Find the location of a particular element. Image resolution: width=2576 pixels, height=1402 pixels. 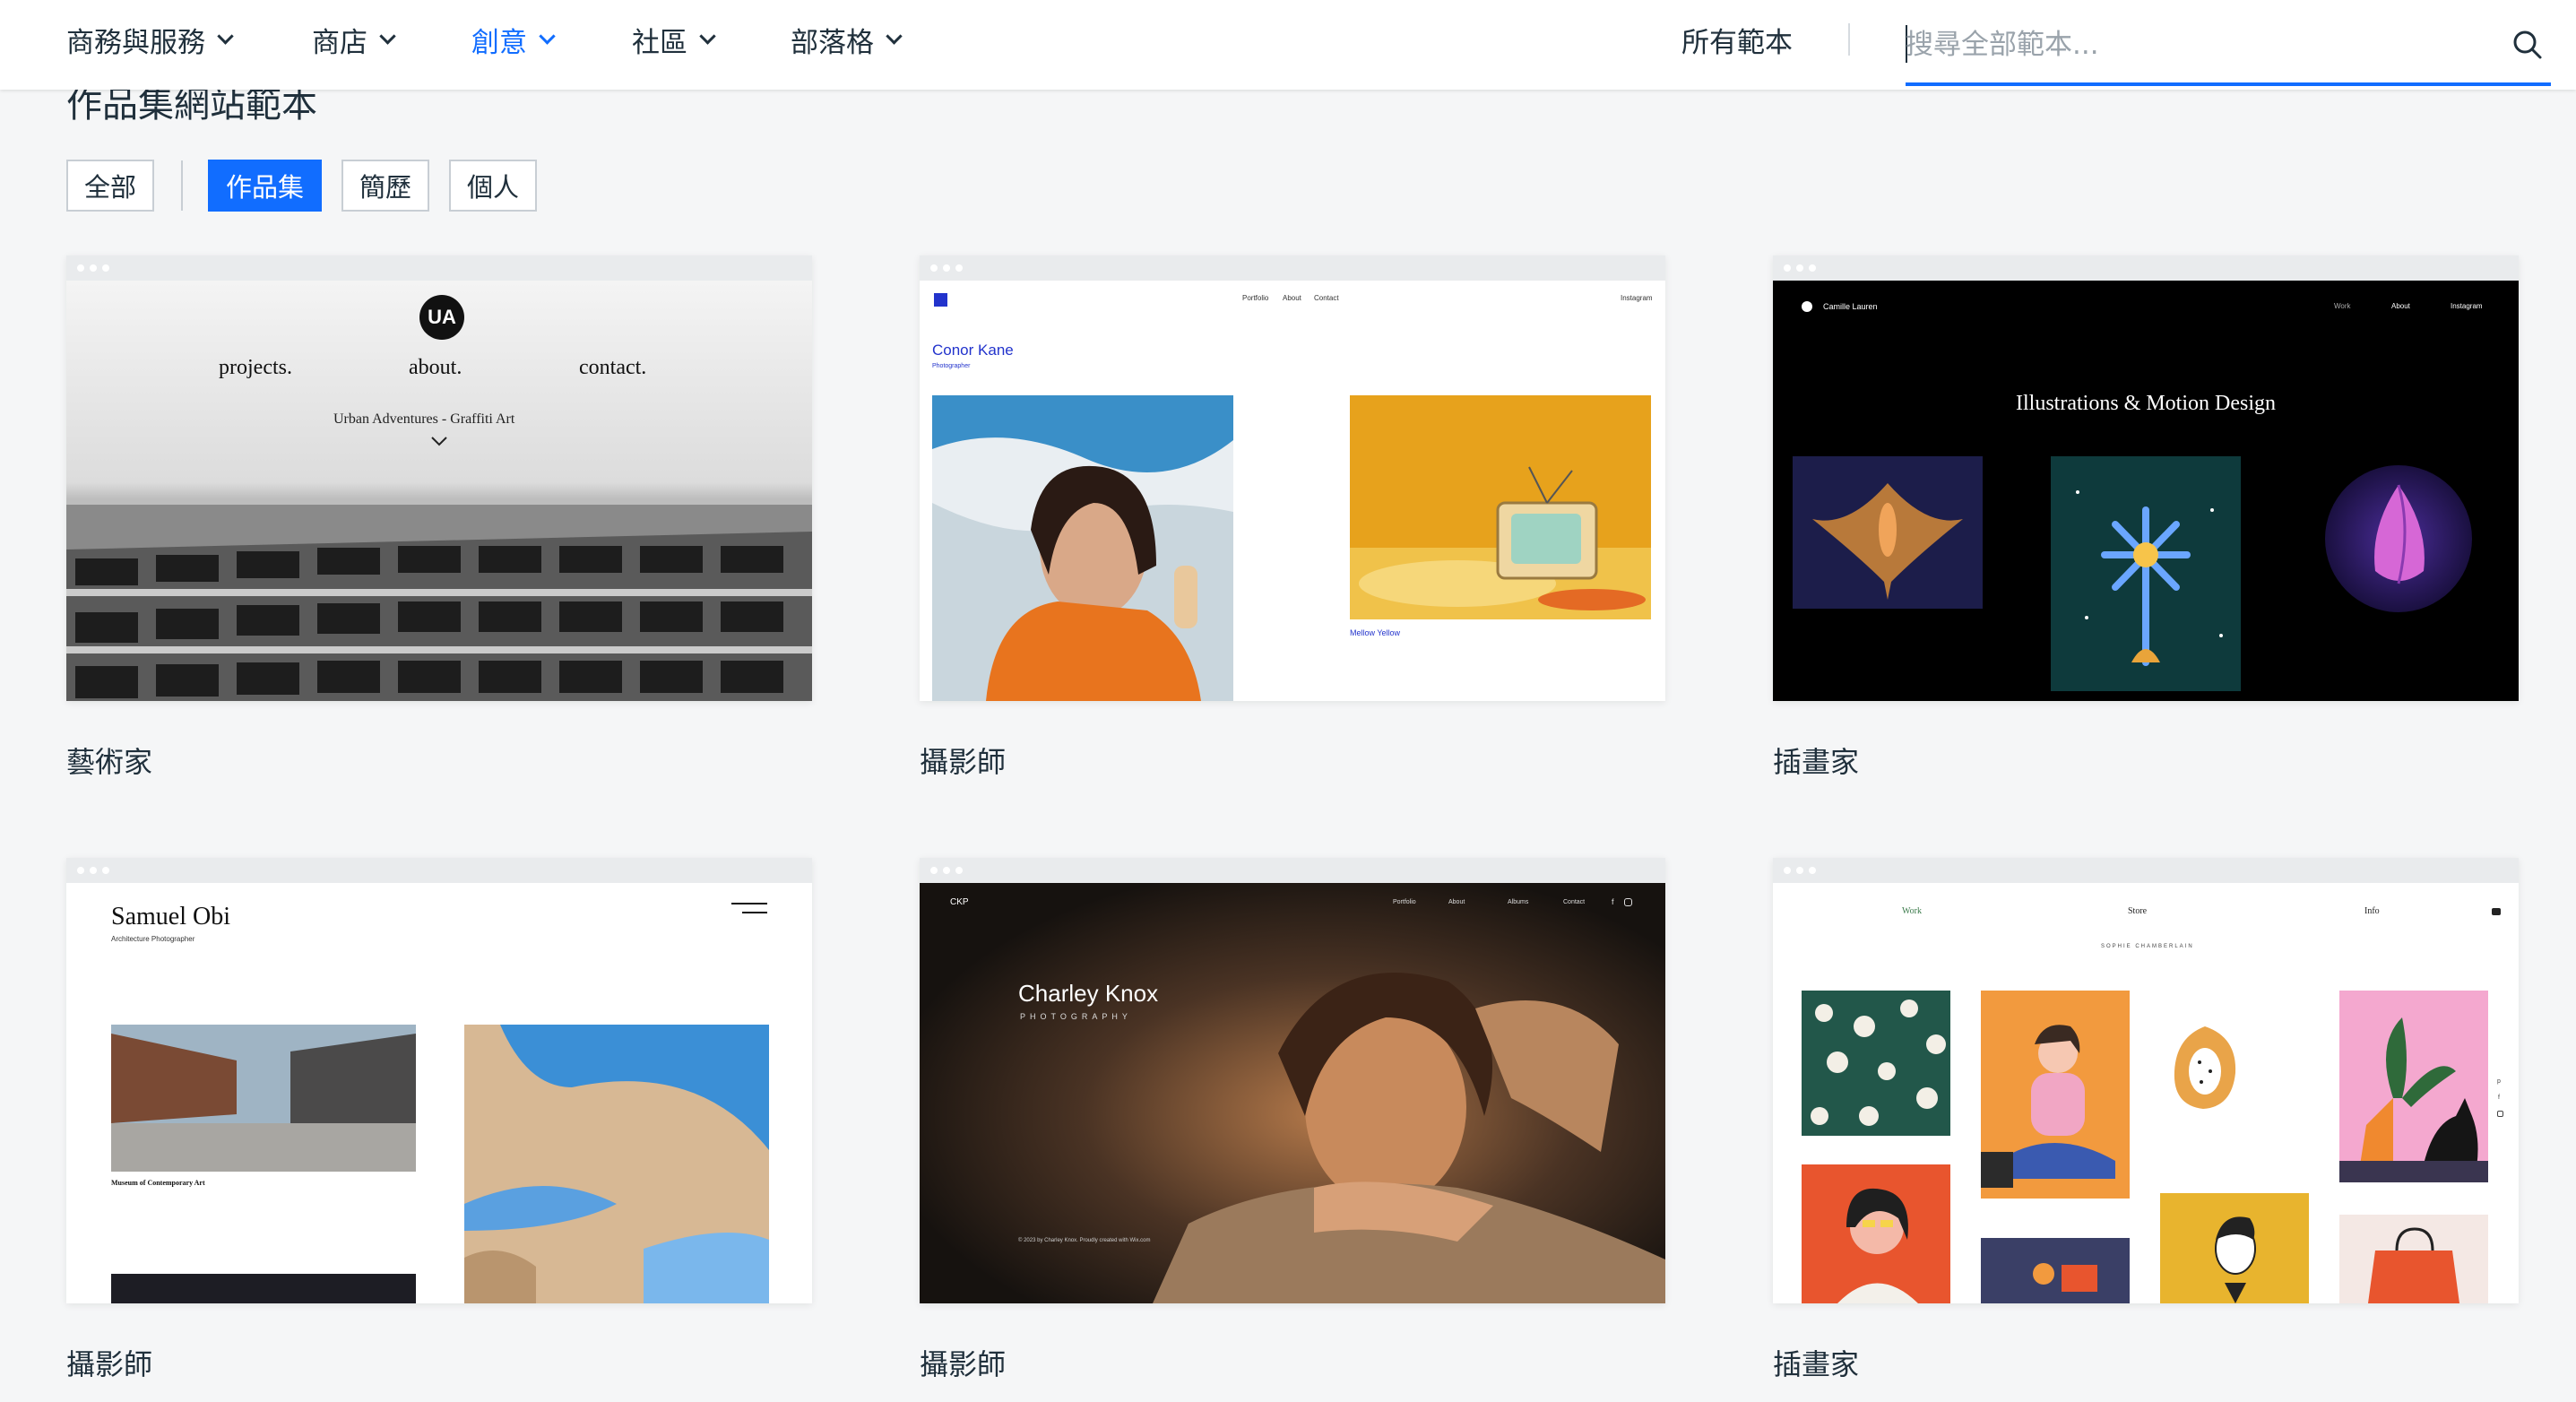

square-logo is located at coordinates (940, 300).